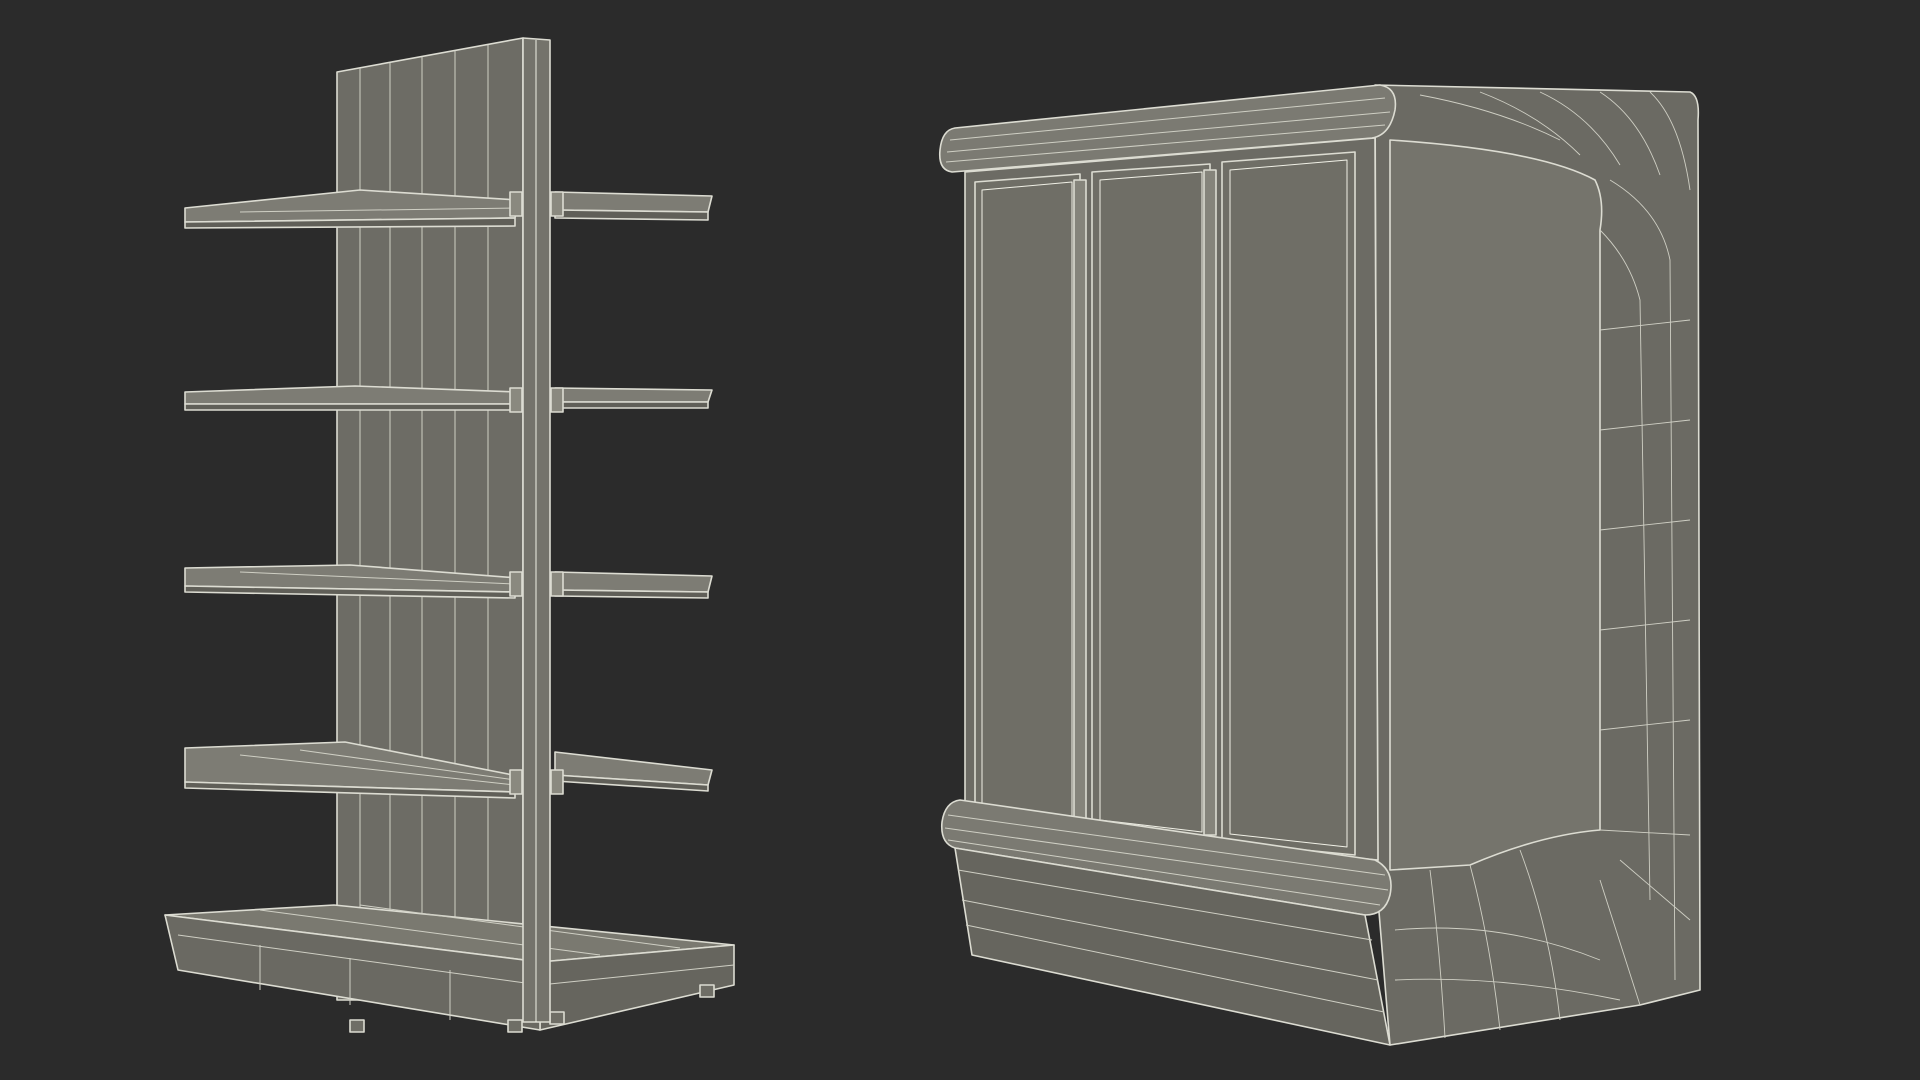 The image size is (1920, 1080). What do you see at coordinates (430, 519) in the screenshot?
I see `shelf-back-panel` at bounding box center [430, 519].